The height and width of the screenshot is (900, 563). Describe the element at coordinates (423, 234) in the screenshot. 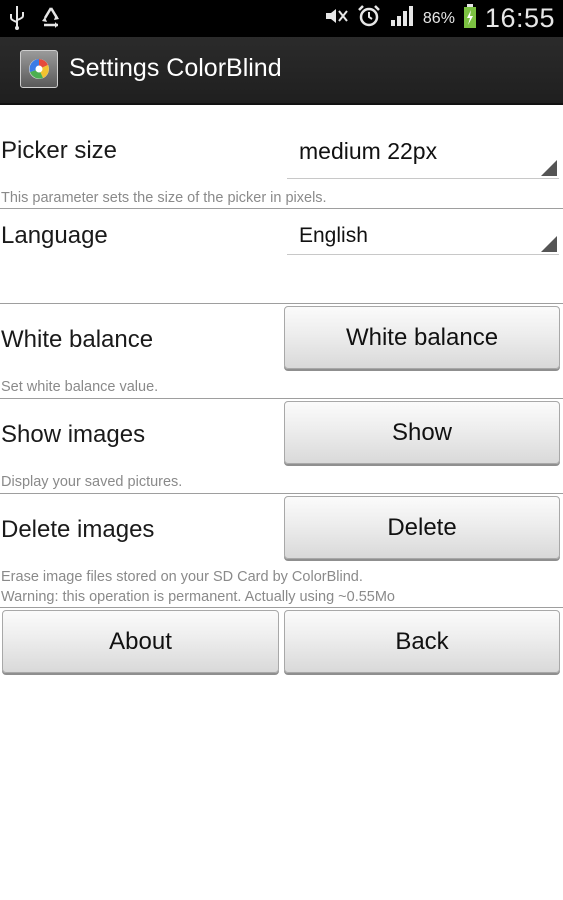

I see `language-spinner: English` at that location.